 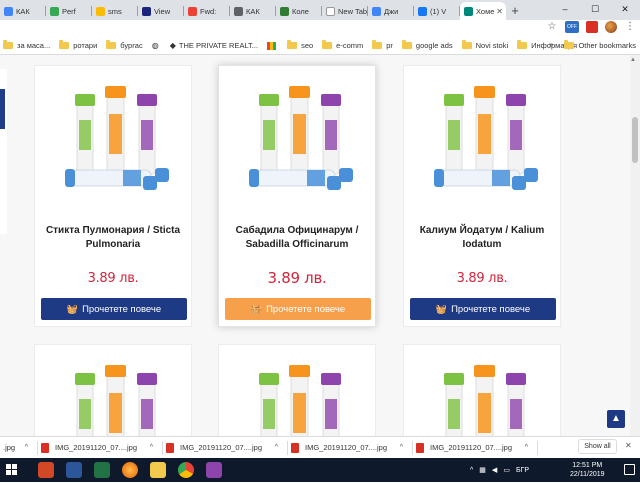 I want to click on download-filename: .jpg, so click(x=9, y=447).